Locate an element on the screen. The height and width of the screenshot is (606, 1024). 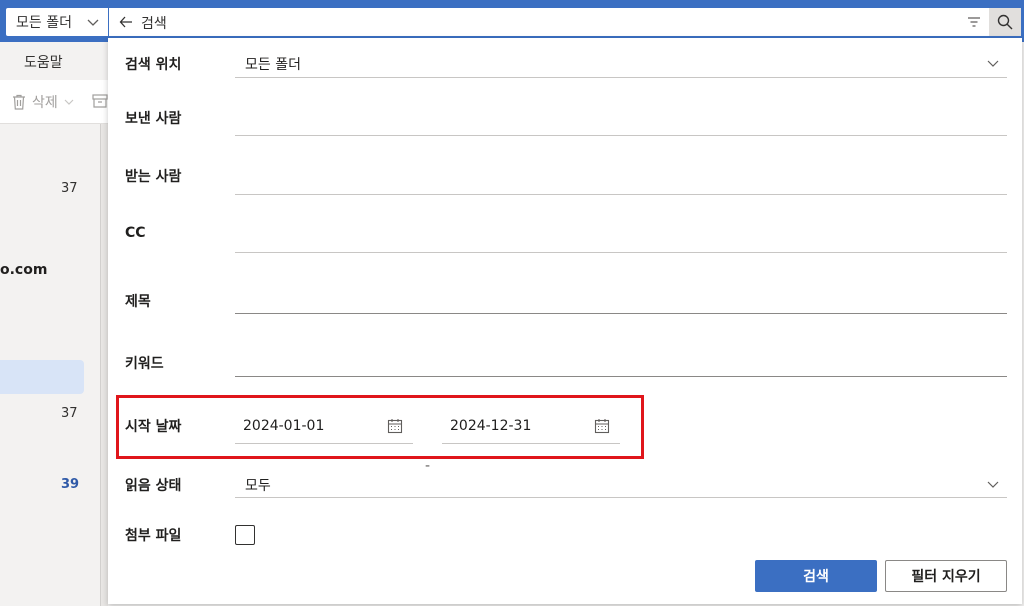
delete-button: 삭제 is located at coordinates (43, 102).